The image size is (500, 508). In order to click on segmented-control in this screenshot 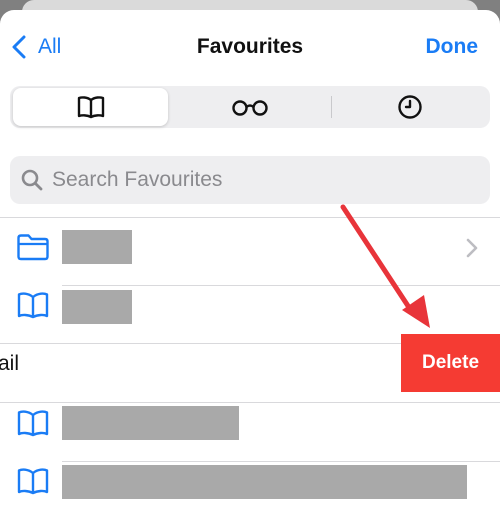, I will do `click(250, 107)`.